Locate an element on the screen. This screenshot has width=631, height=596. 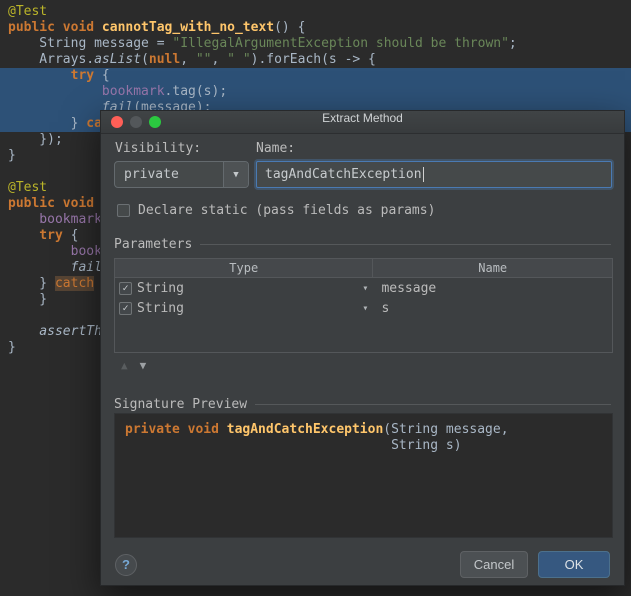
dialog-buttons: ? Cancel OK is located at coordinates (362, 564).